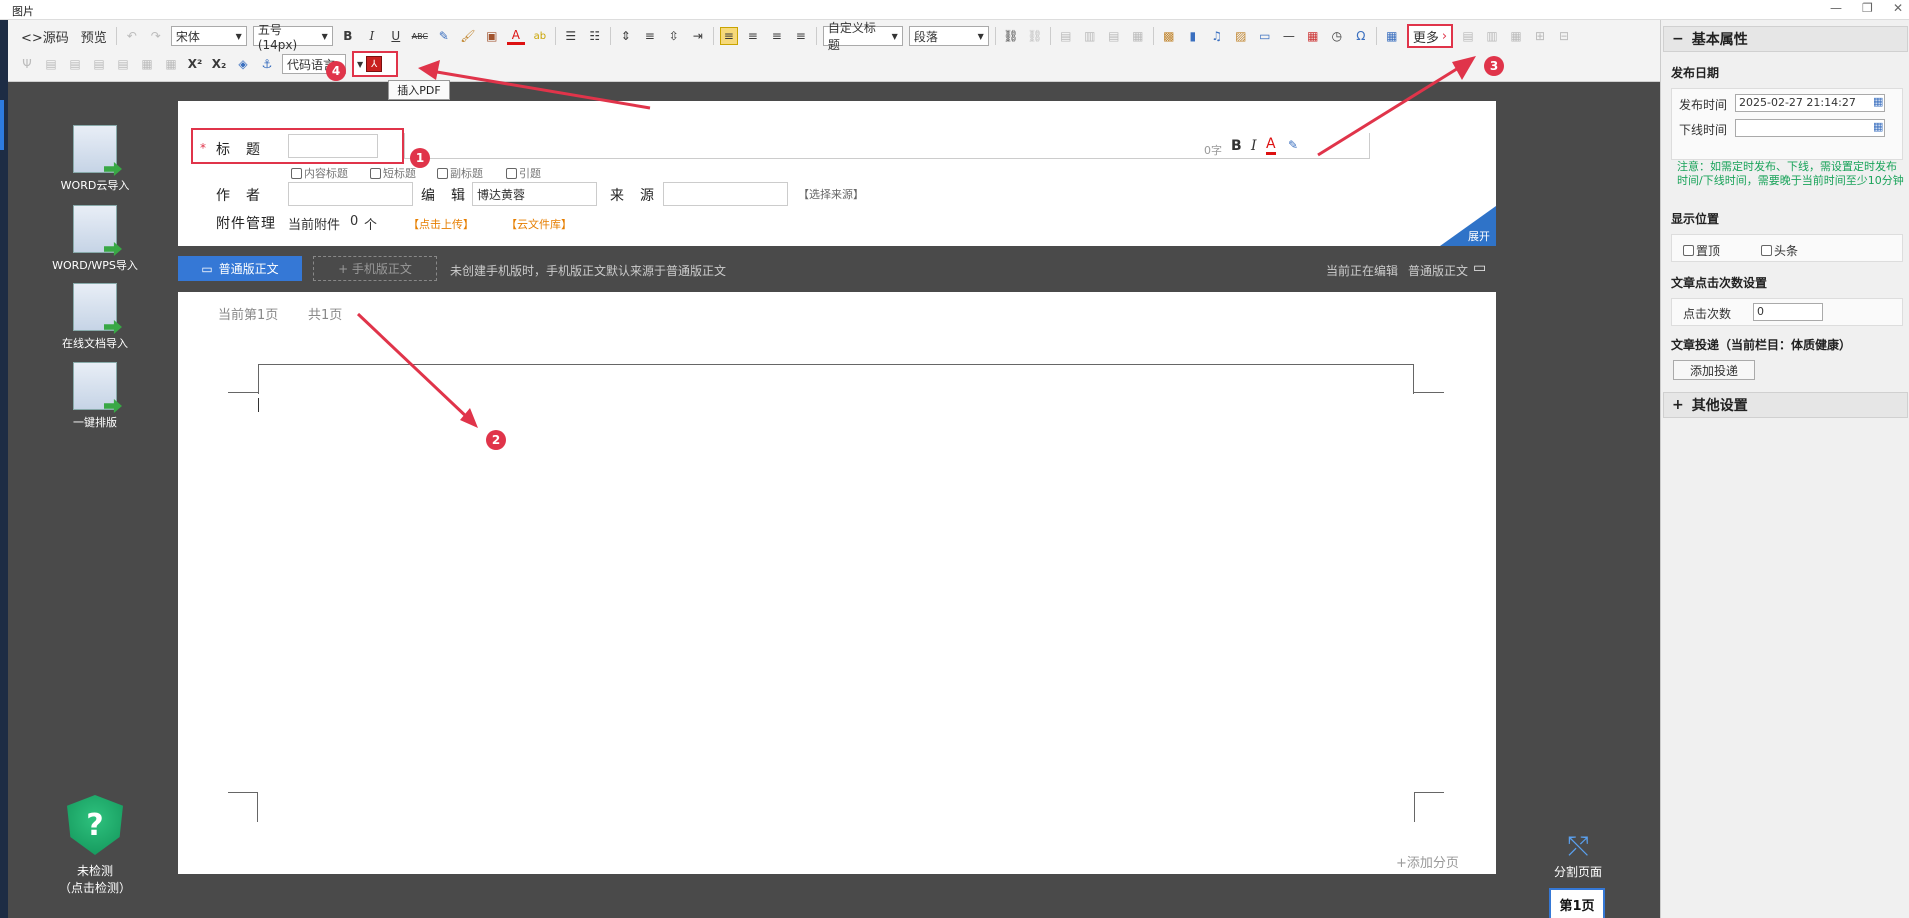 The width and height of the screenshot is (1909, 918). What do you see at coordinates (420, 158) in the screenshot?
I see `annotation-badge-1: 1` at bounding box center [420, 158].